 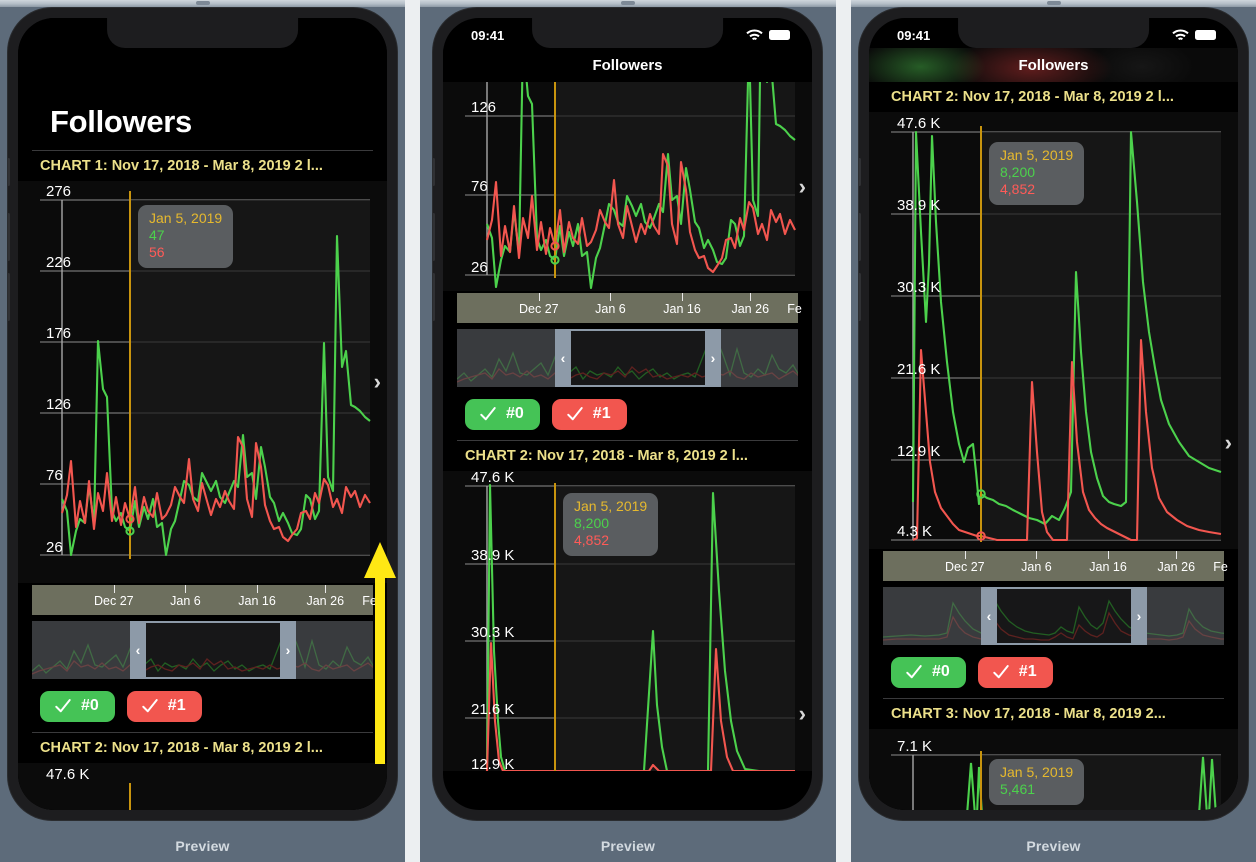 I want to click on chart-1-plot-scrolled: 126 76 26 ›, so click(x=627, y=186).